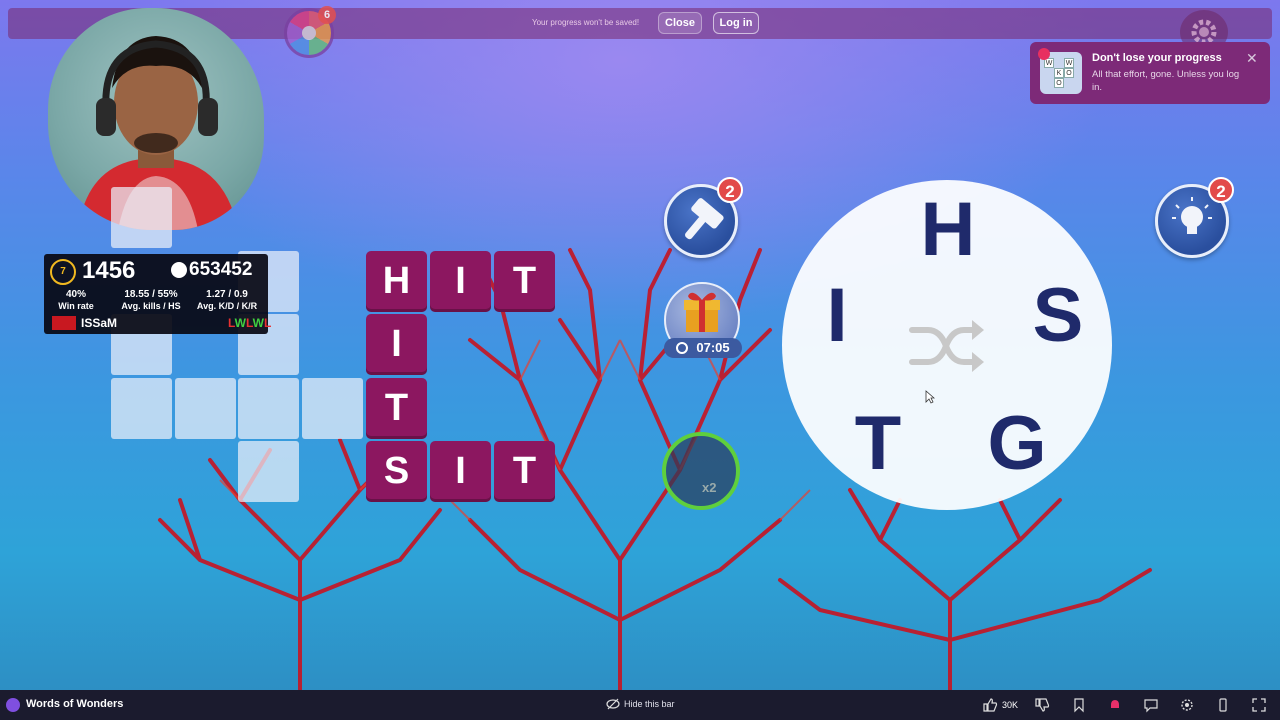  I want to click on gift-timer-text: 07:05, so click(713, 347).